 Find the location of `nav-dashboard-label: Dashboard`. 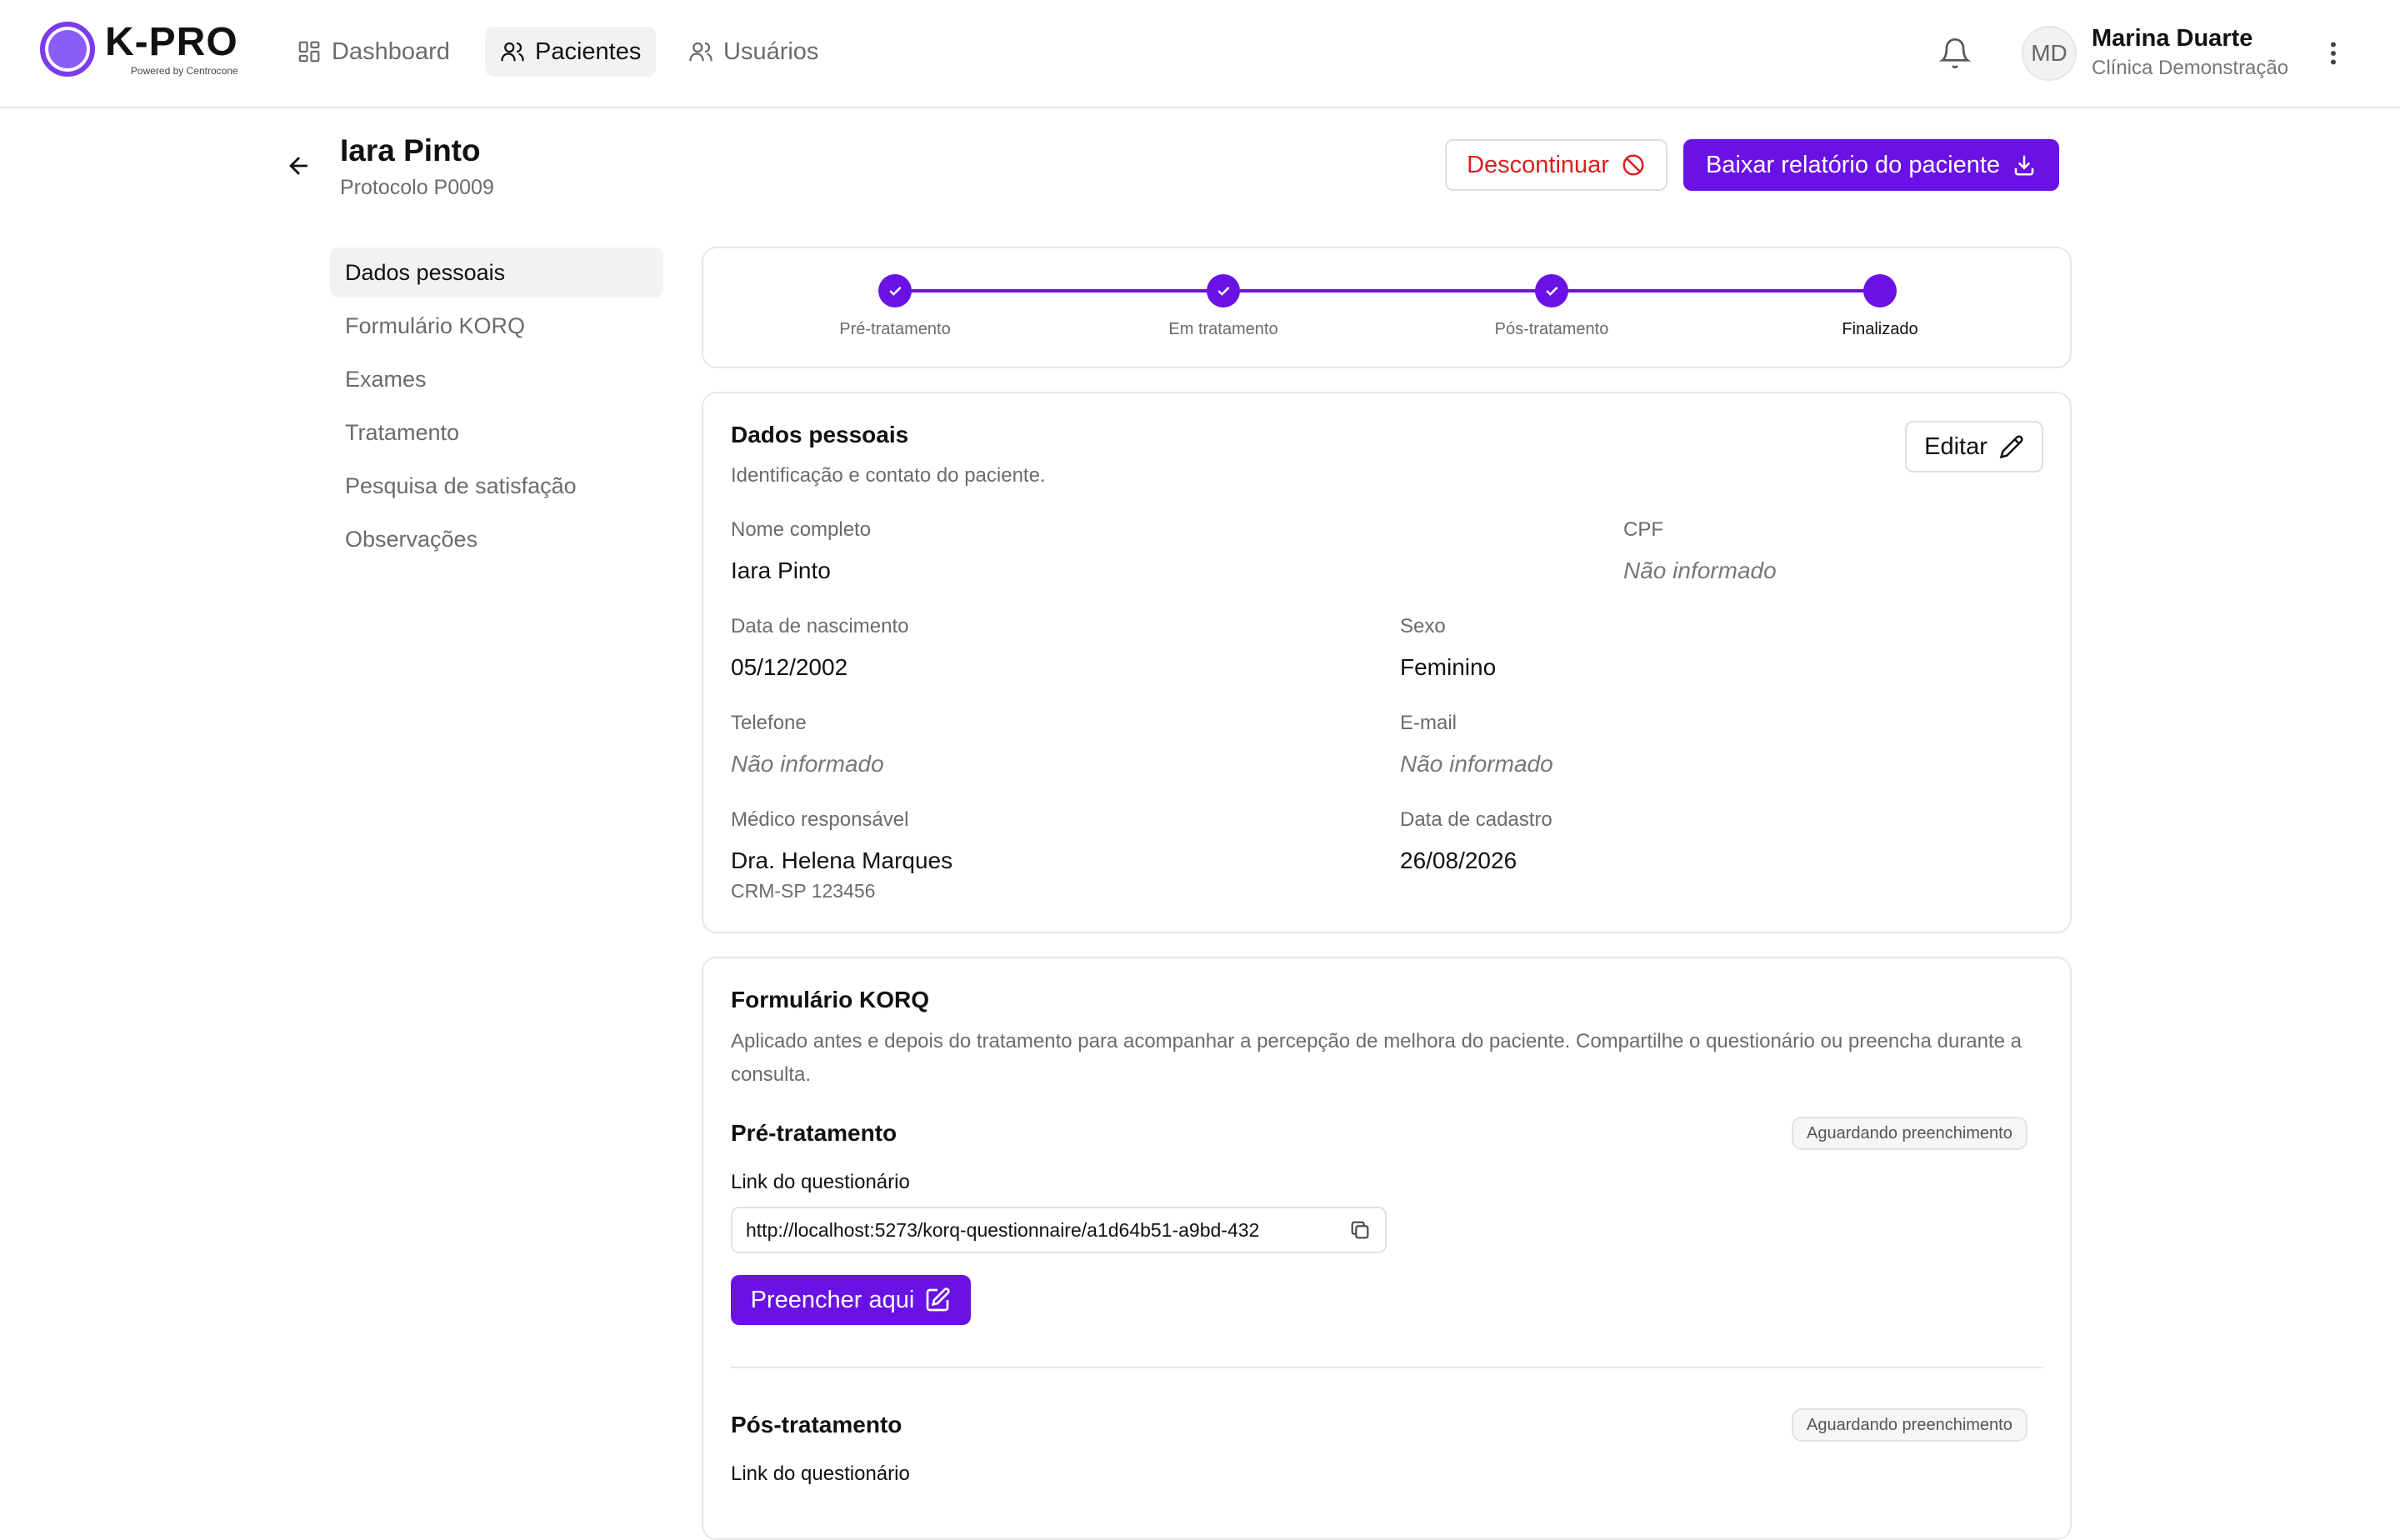

nav-dashboard-label: Dashboard is located at coordinates (391, 51).